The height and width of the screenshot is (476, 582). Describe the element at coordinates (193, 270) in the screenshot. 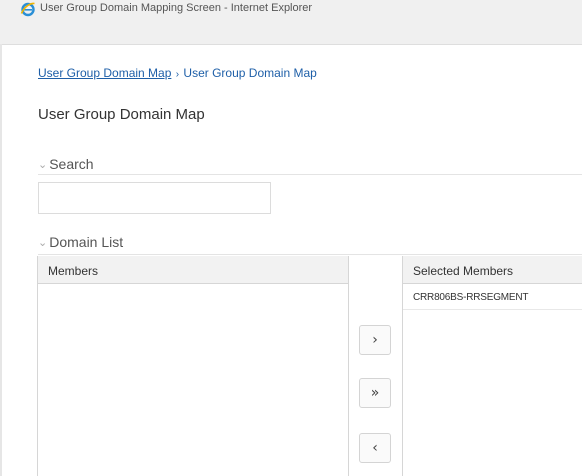

I see `members-header: Members` at that location.